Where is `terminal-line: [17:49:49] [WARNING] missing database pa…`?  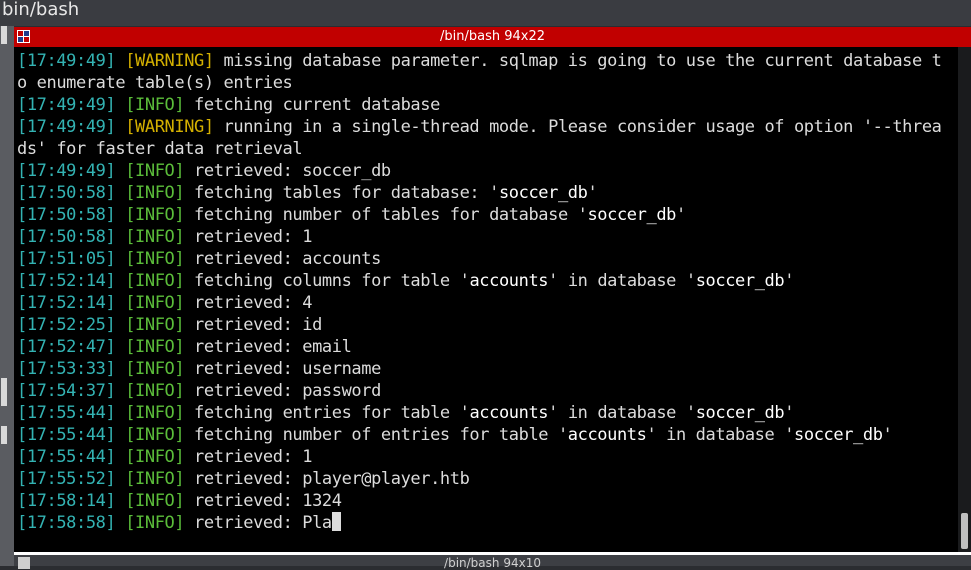 terminal-line: [17:49:49] [WARNING] missing database pa… is located at coordinates (487, 61).